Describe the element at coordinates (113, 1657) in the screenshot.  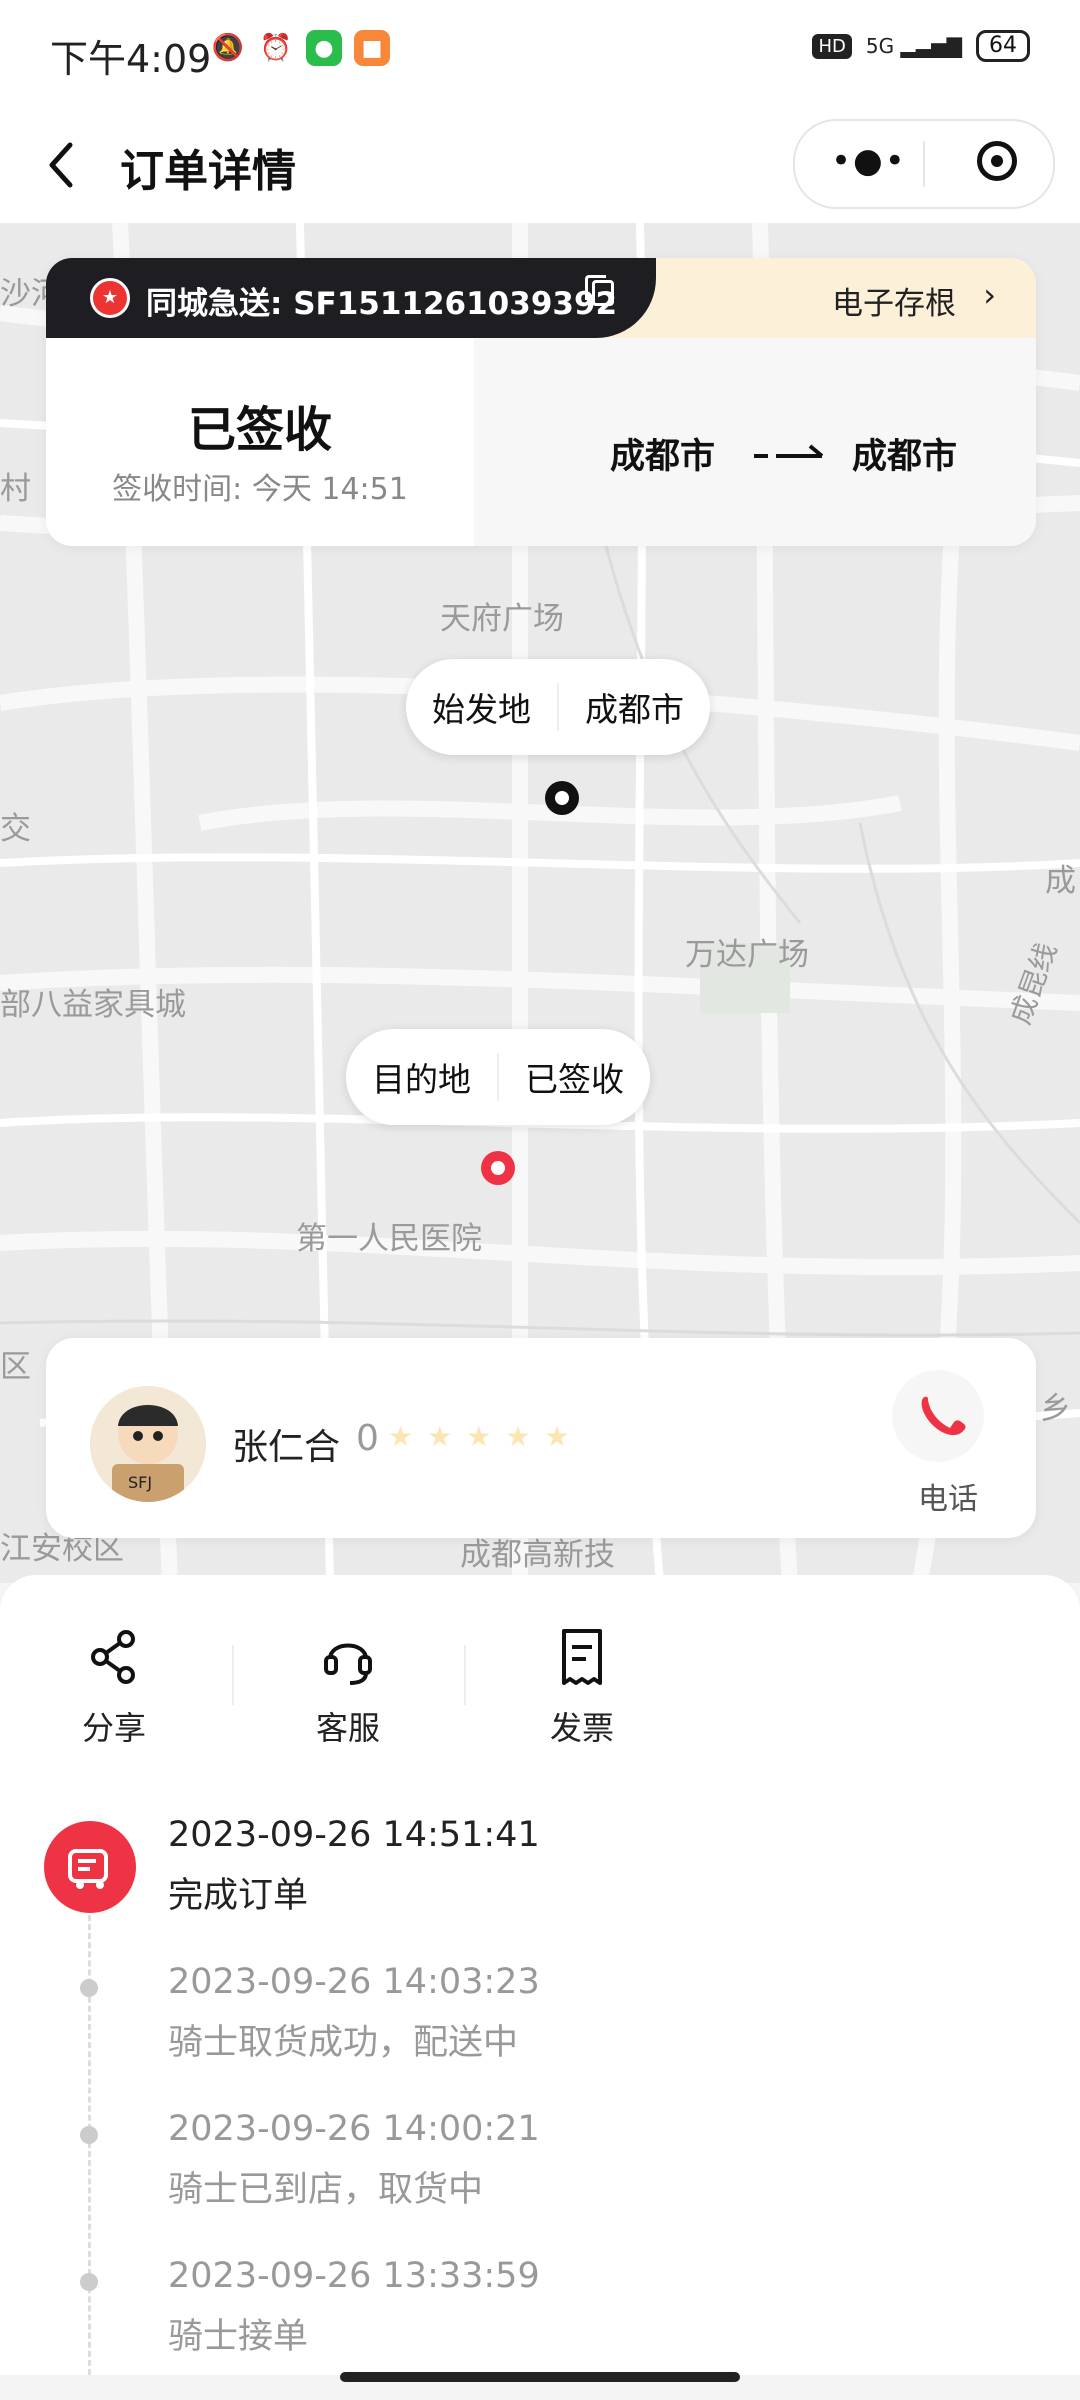
I see `share-icon` at that location.